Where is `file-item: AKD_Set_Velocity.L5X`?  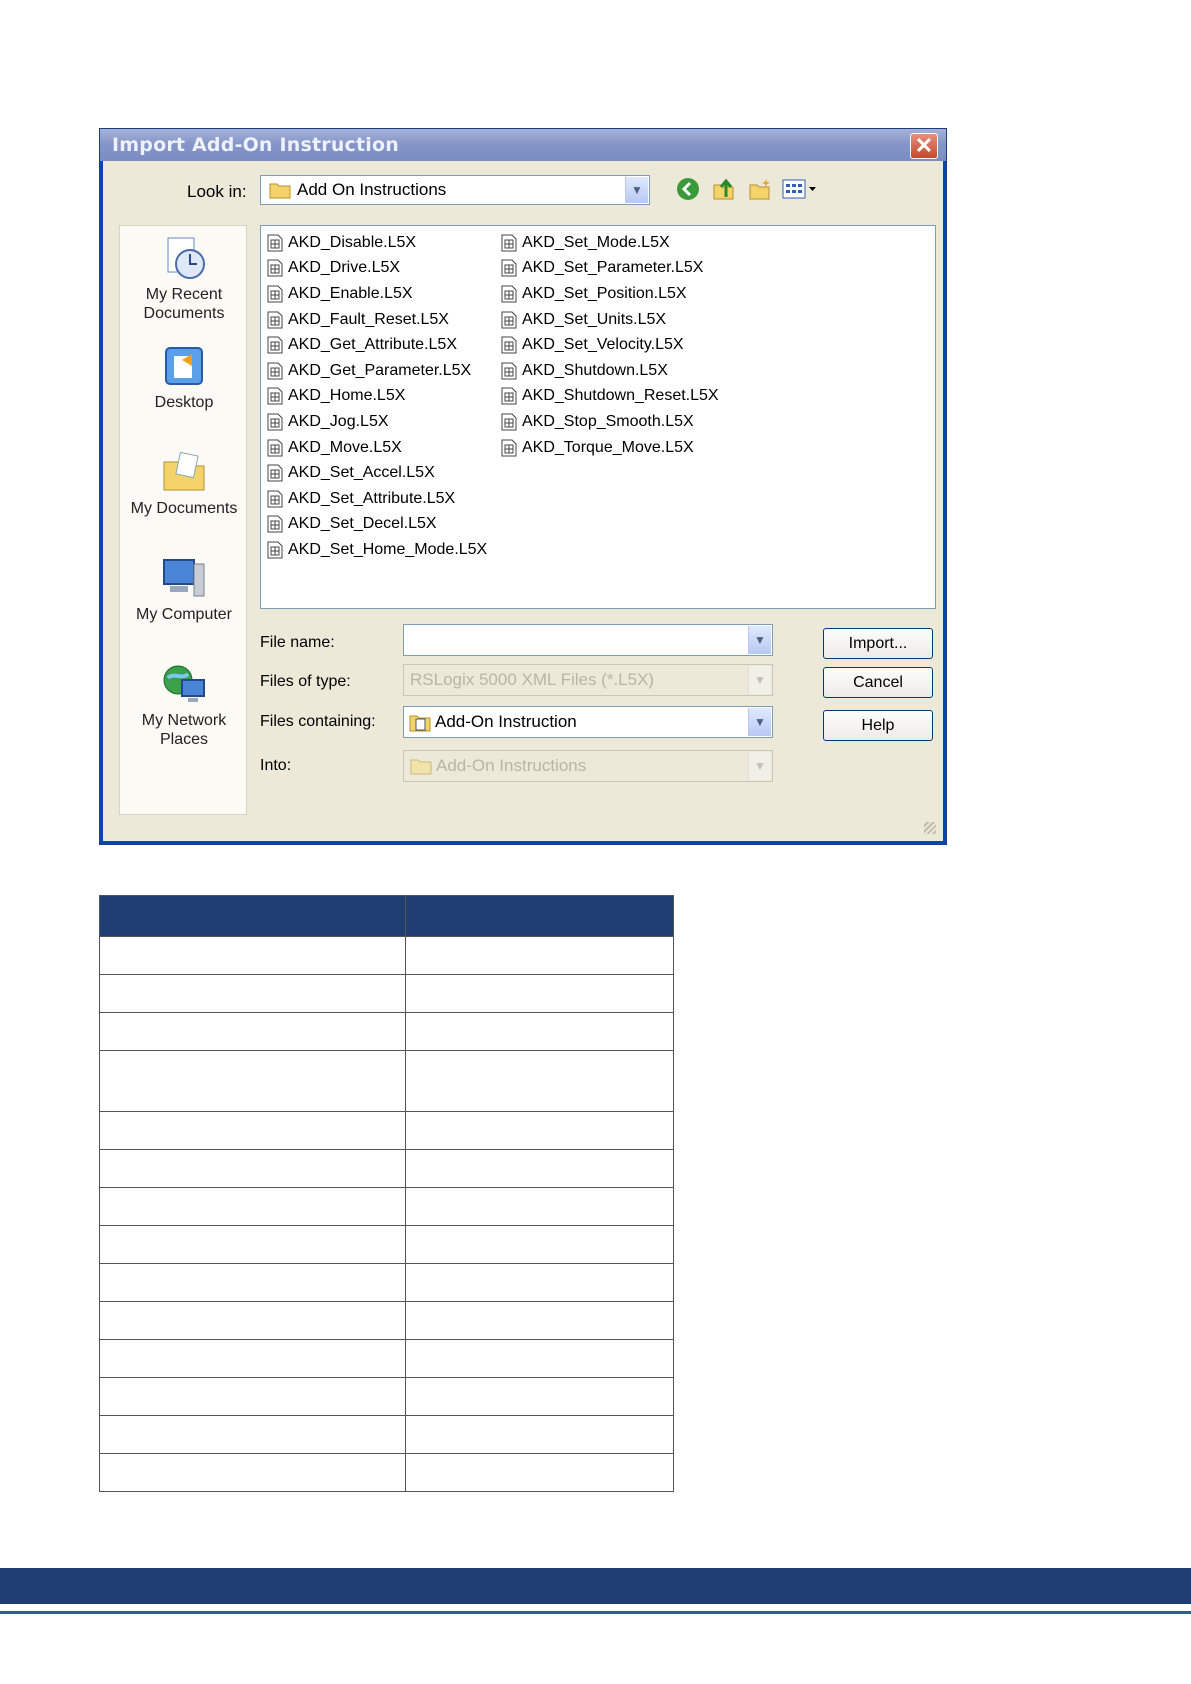 file-item: AKD_Set_Velocity.L5X is located at coordinates (607, 345).